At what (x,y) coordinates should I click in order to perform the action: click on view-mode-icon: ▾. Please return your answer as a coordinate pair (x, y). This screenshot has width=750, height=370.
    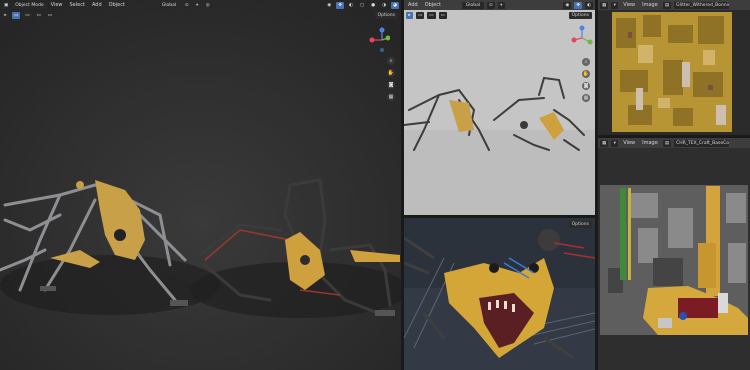
    Looking at the image, I should click on (615, 5).